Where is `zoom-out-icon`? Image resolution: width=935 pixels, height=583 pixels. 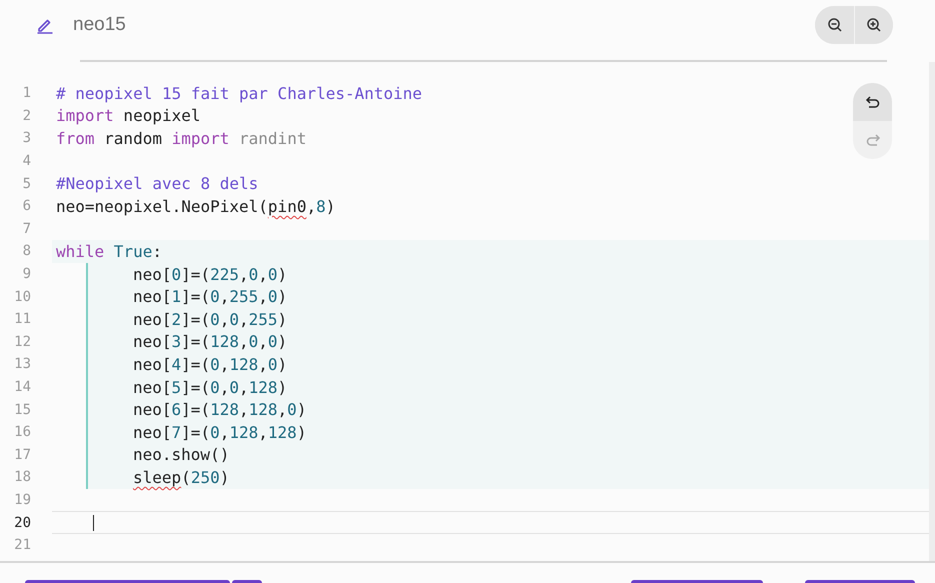
zoom-out-icon is located at coordinates (834, 25).